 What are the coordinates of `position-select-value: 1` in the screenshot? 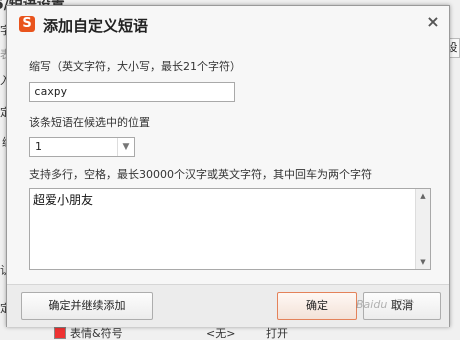 It's located at (38, 146).